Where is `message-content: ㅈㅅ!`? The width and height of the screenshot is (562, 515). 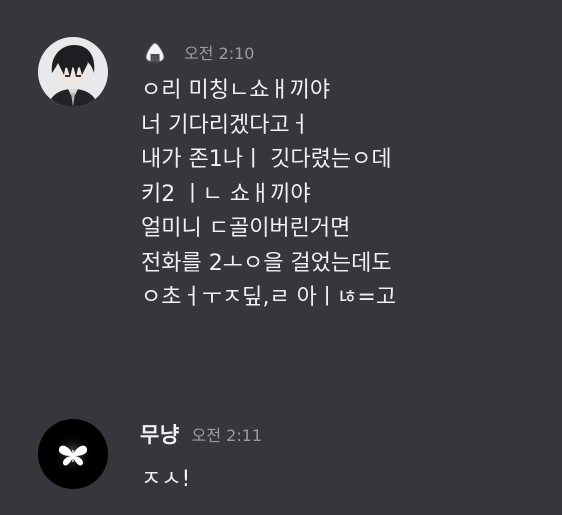 message-content: ㅈㅅ! is located at coordinates (165, 480).